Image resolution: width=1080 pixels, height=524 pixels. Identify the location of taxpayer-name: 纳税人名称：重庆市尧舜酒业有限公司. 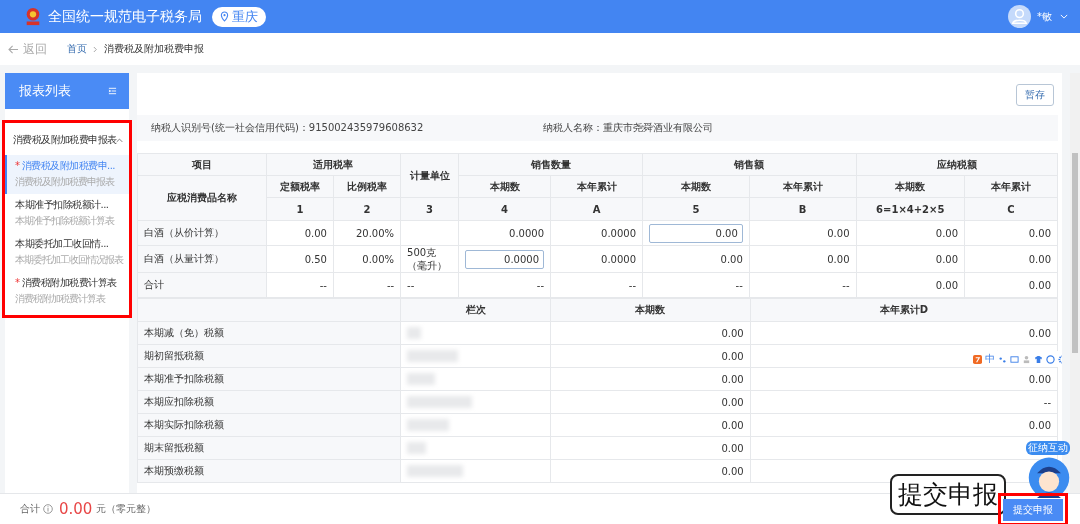
(628, 128).